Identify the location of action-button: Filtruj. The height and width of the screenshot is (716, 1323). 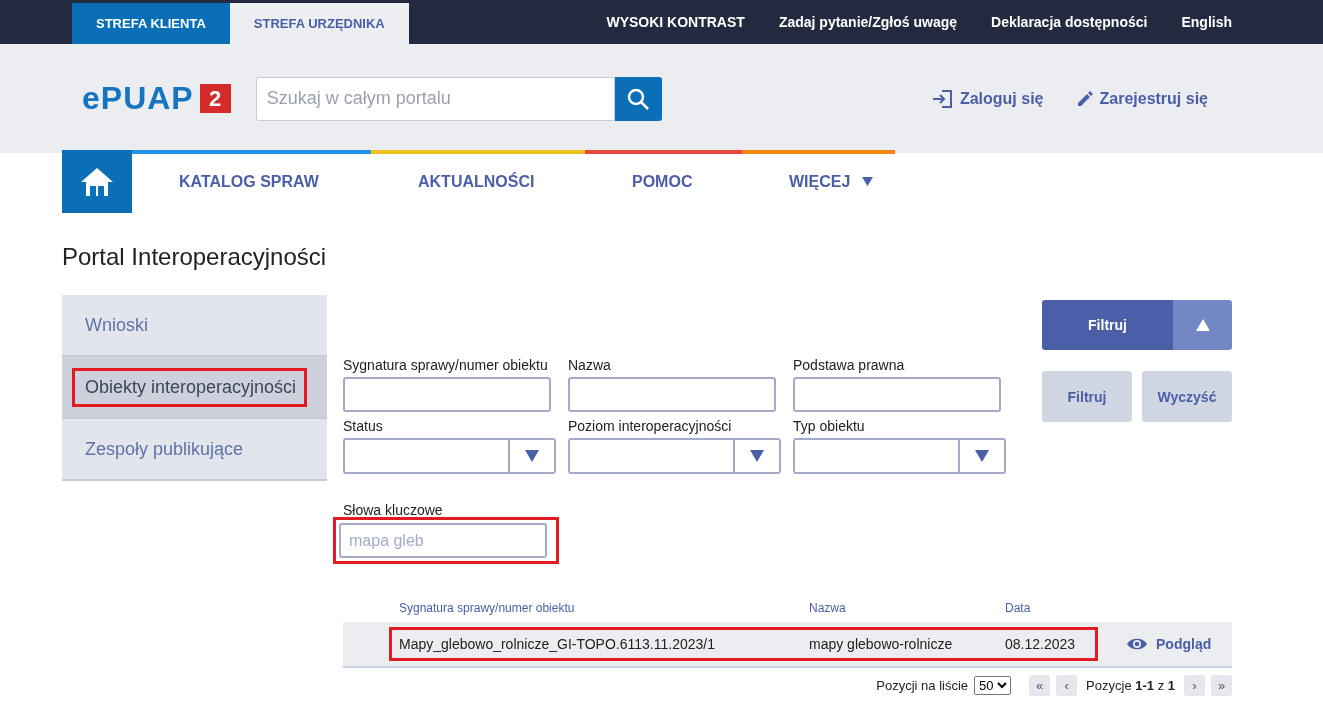
(1087, 396).